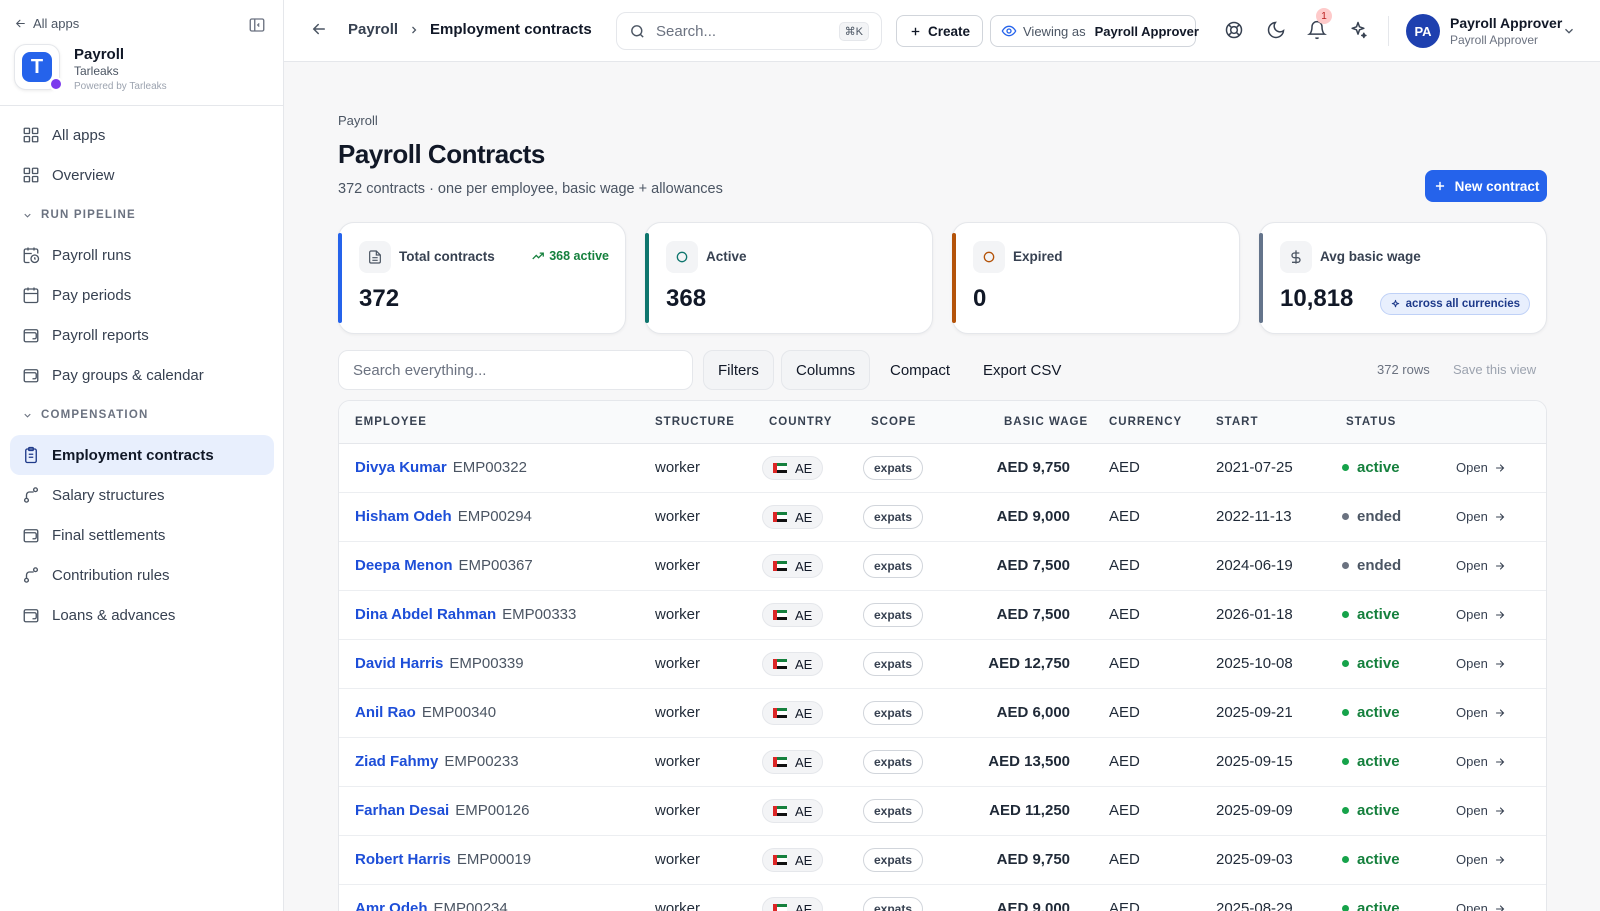  I want to click on avatar: PA, so click(1423, 31).